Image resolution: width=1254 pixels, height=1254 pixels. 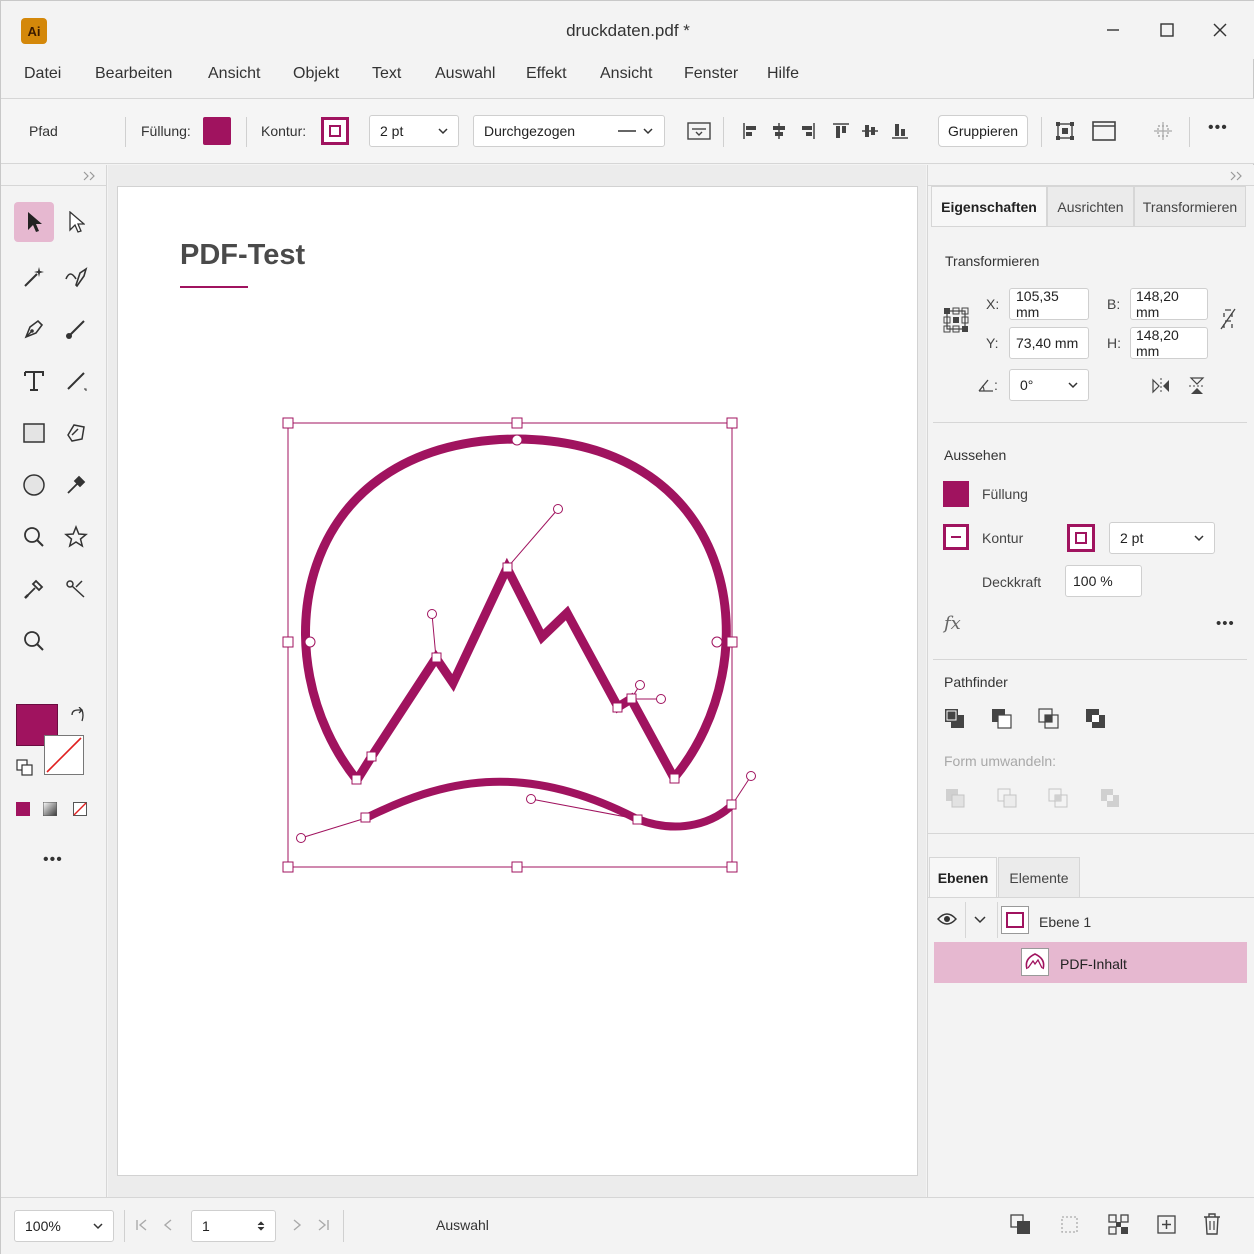 What do you see at coordinates (996, 385) in the screenshot?
I see `angle-label: :` at bounding box center [996, 385].